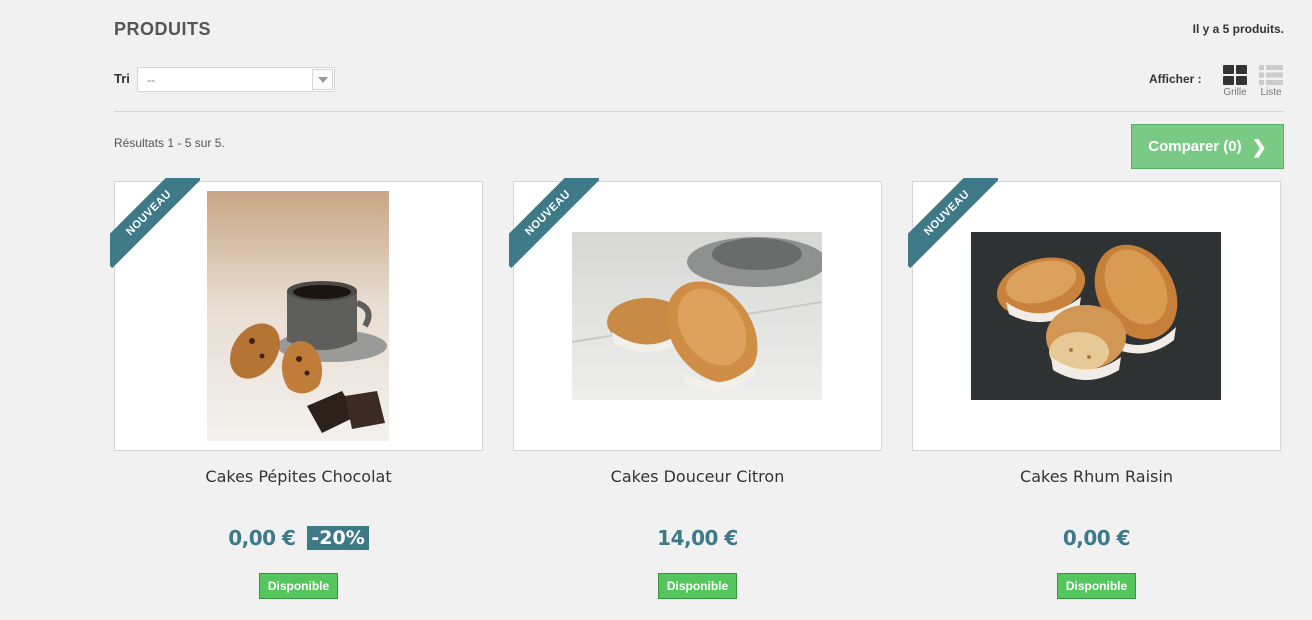  I want to click on chevron-right-icon: ❯, so click(1259, 146).